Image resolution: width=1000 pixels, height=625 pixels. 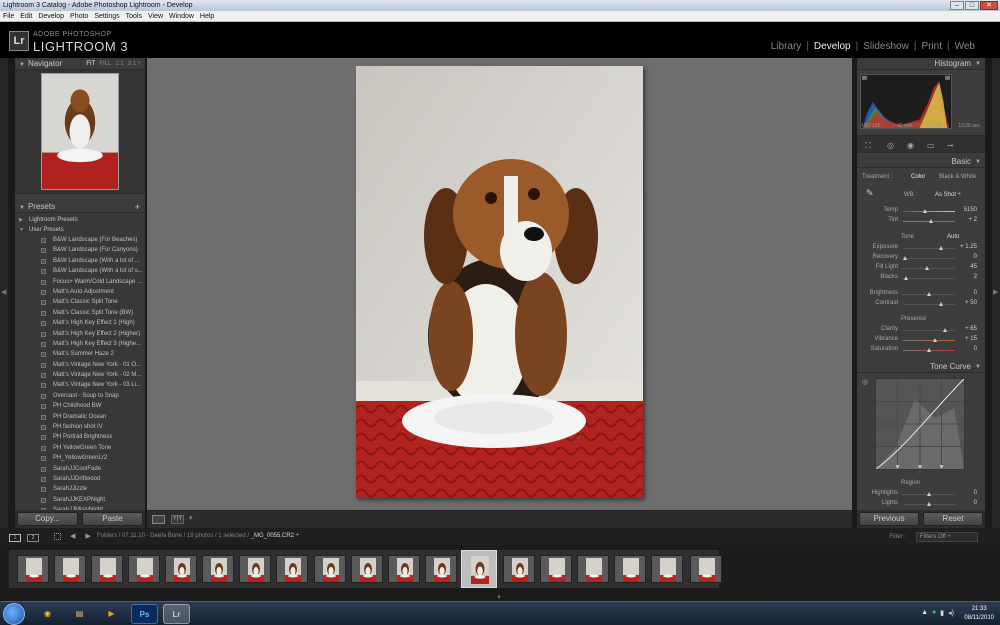 I want to click on wb-select: As Shot ÷, so click(x=948, y=195).